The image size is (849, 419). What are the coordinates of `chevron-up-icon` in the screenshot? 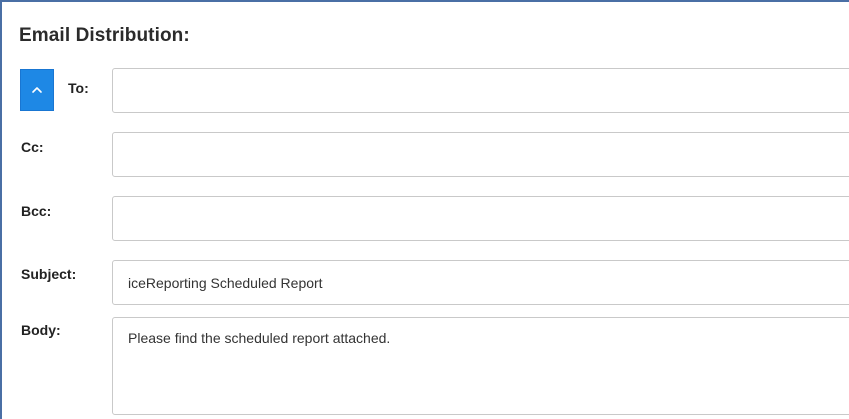 It's located at (37, 90).